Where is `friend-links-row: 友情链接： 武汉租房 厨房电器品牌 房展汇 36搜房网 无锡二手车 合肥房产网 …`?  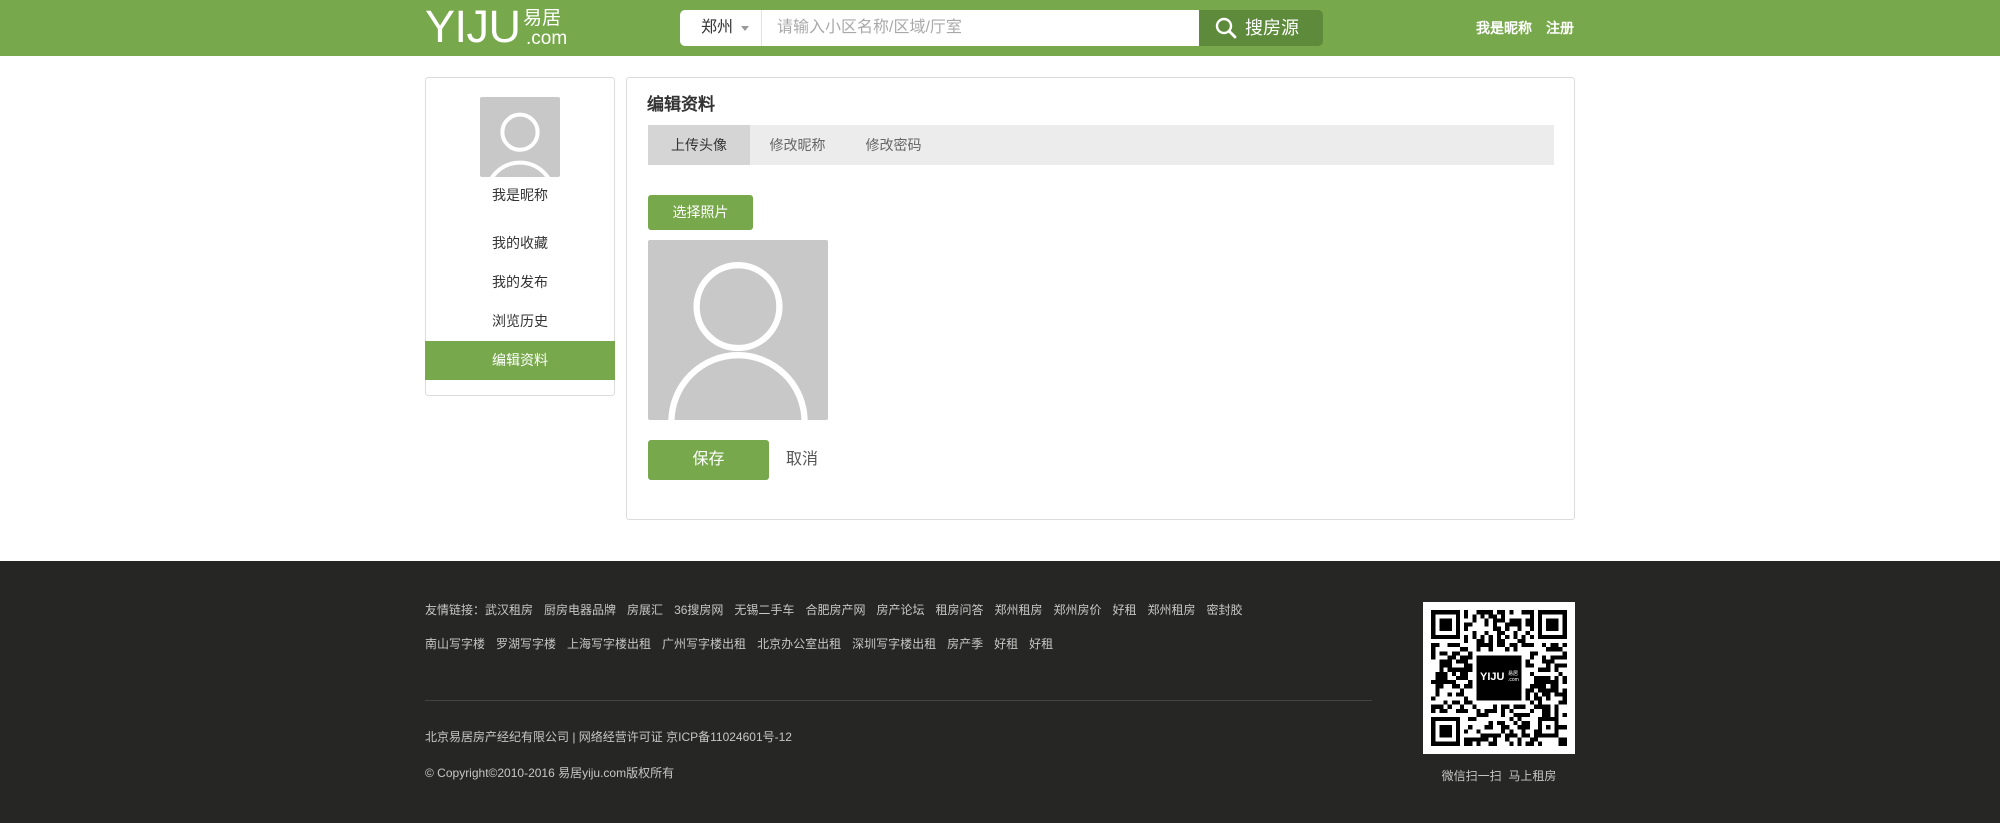
friend-links-row: 友情链接： 武汉租房 厨房电器品牌 房展汇 36搜房网 无锡二手车 合肥房产网 … is located at coordinates (839, 610).